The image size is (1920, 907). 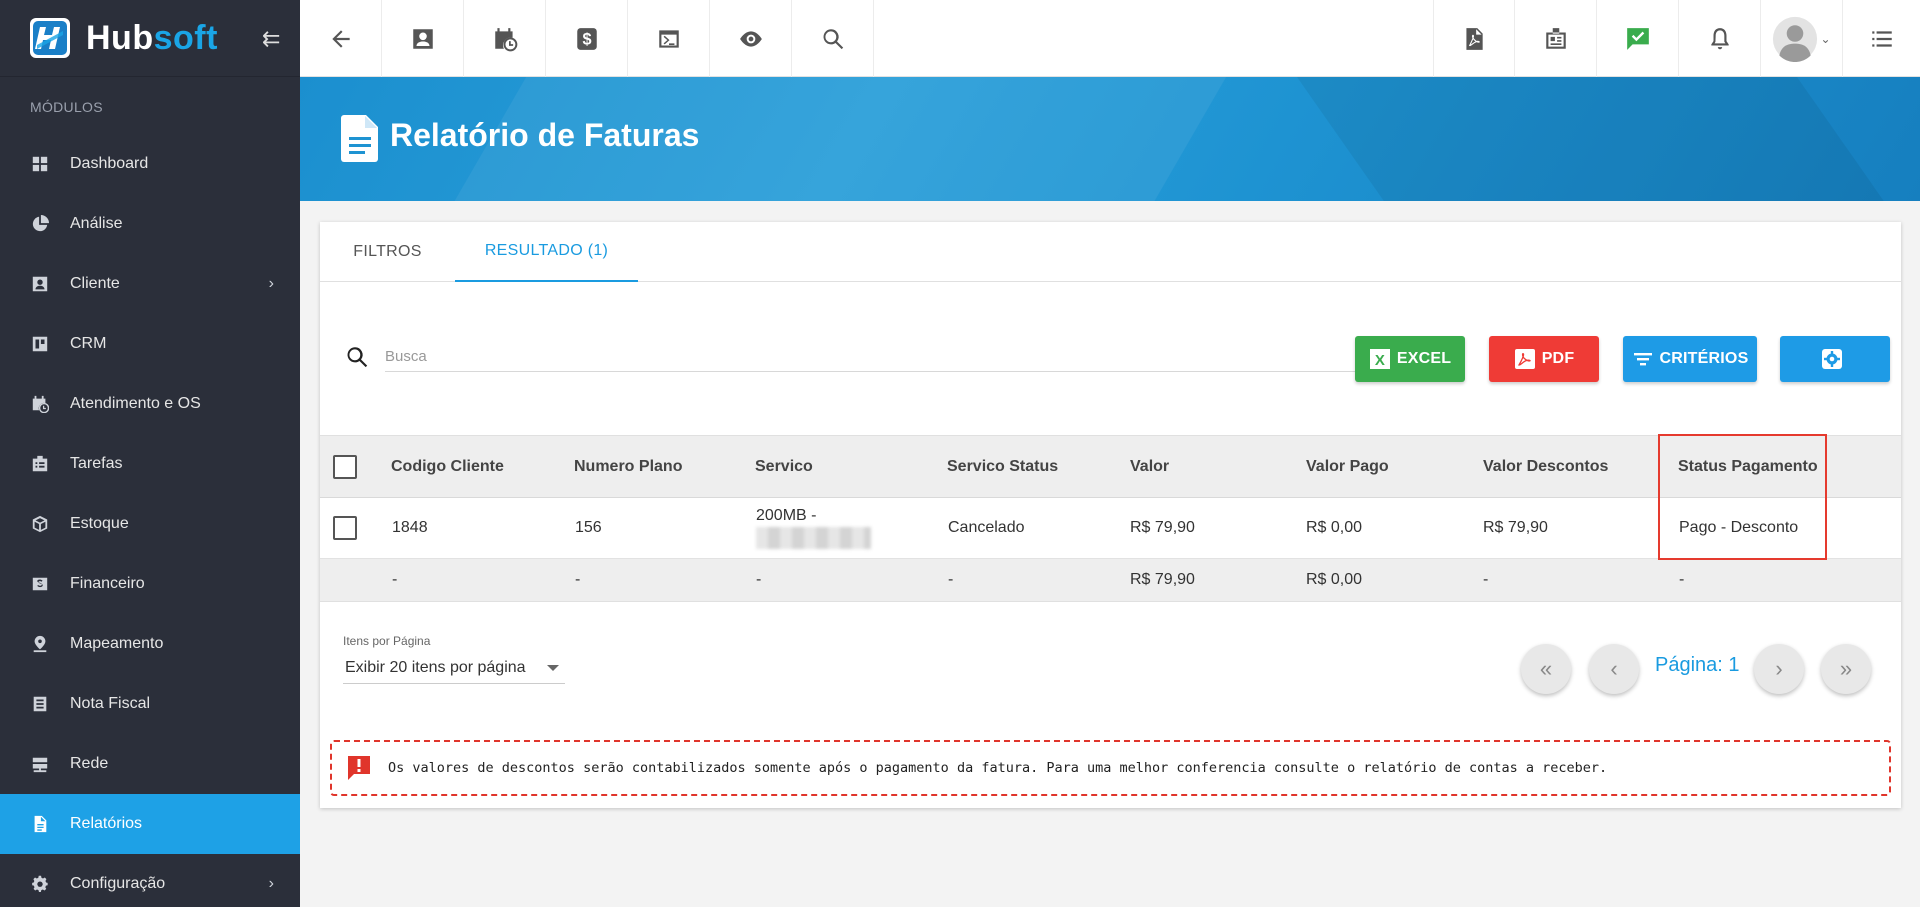 What do you see at coordinates (546, 252) in the screenshot?
I see `tab-resultado: RESULTADO (1)` at bounding box center [546, 252].